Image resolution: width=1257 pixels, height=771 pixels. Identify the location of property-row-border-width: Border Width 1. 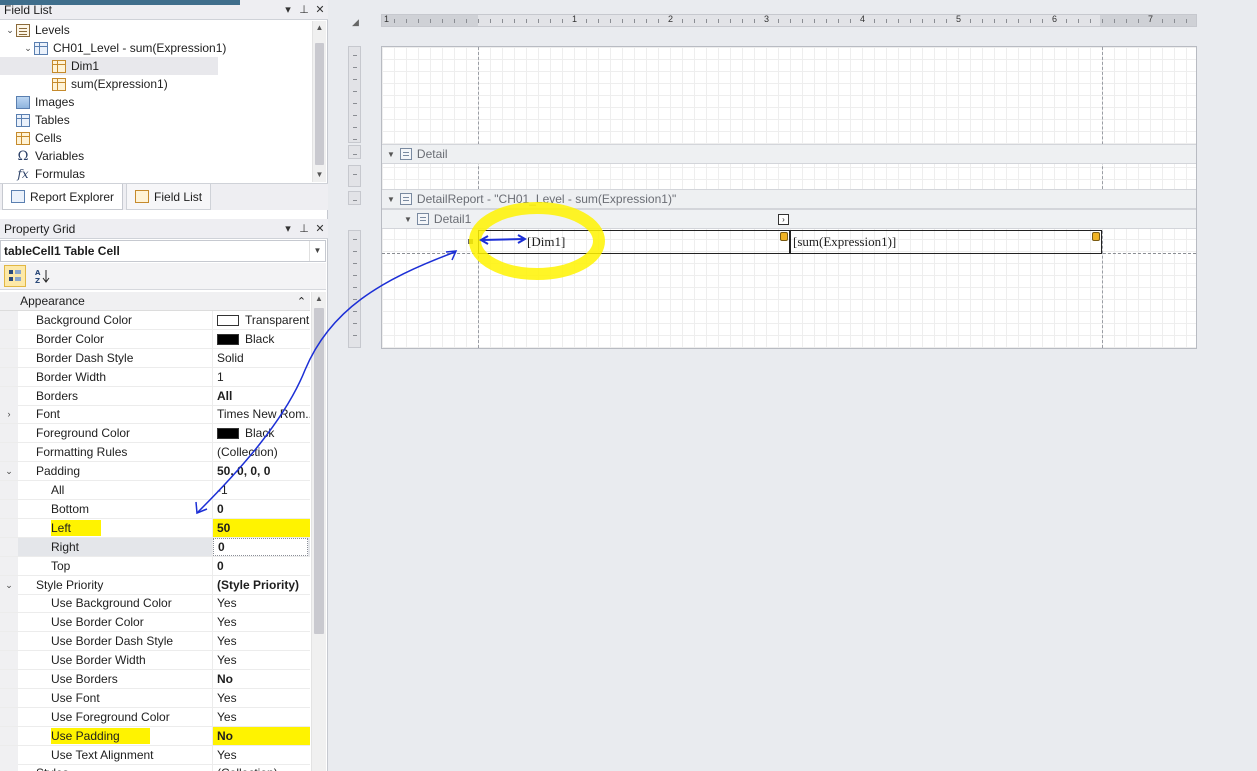
(155, 377).